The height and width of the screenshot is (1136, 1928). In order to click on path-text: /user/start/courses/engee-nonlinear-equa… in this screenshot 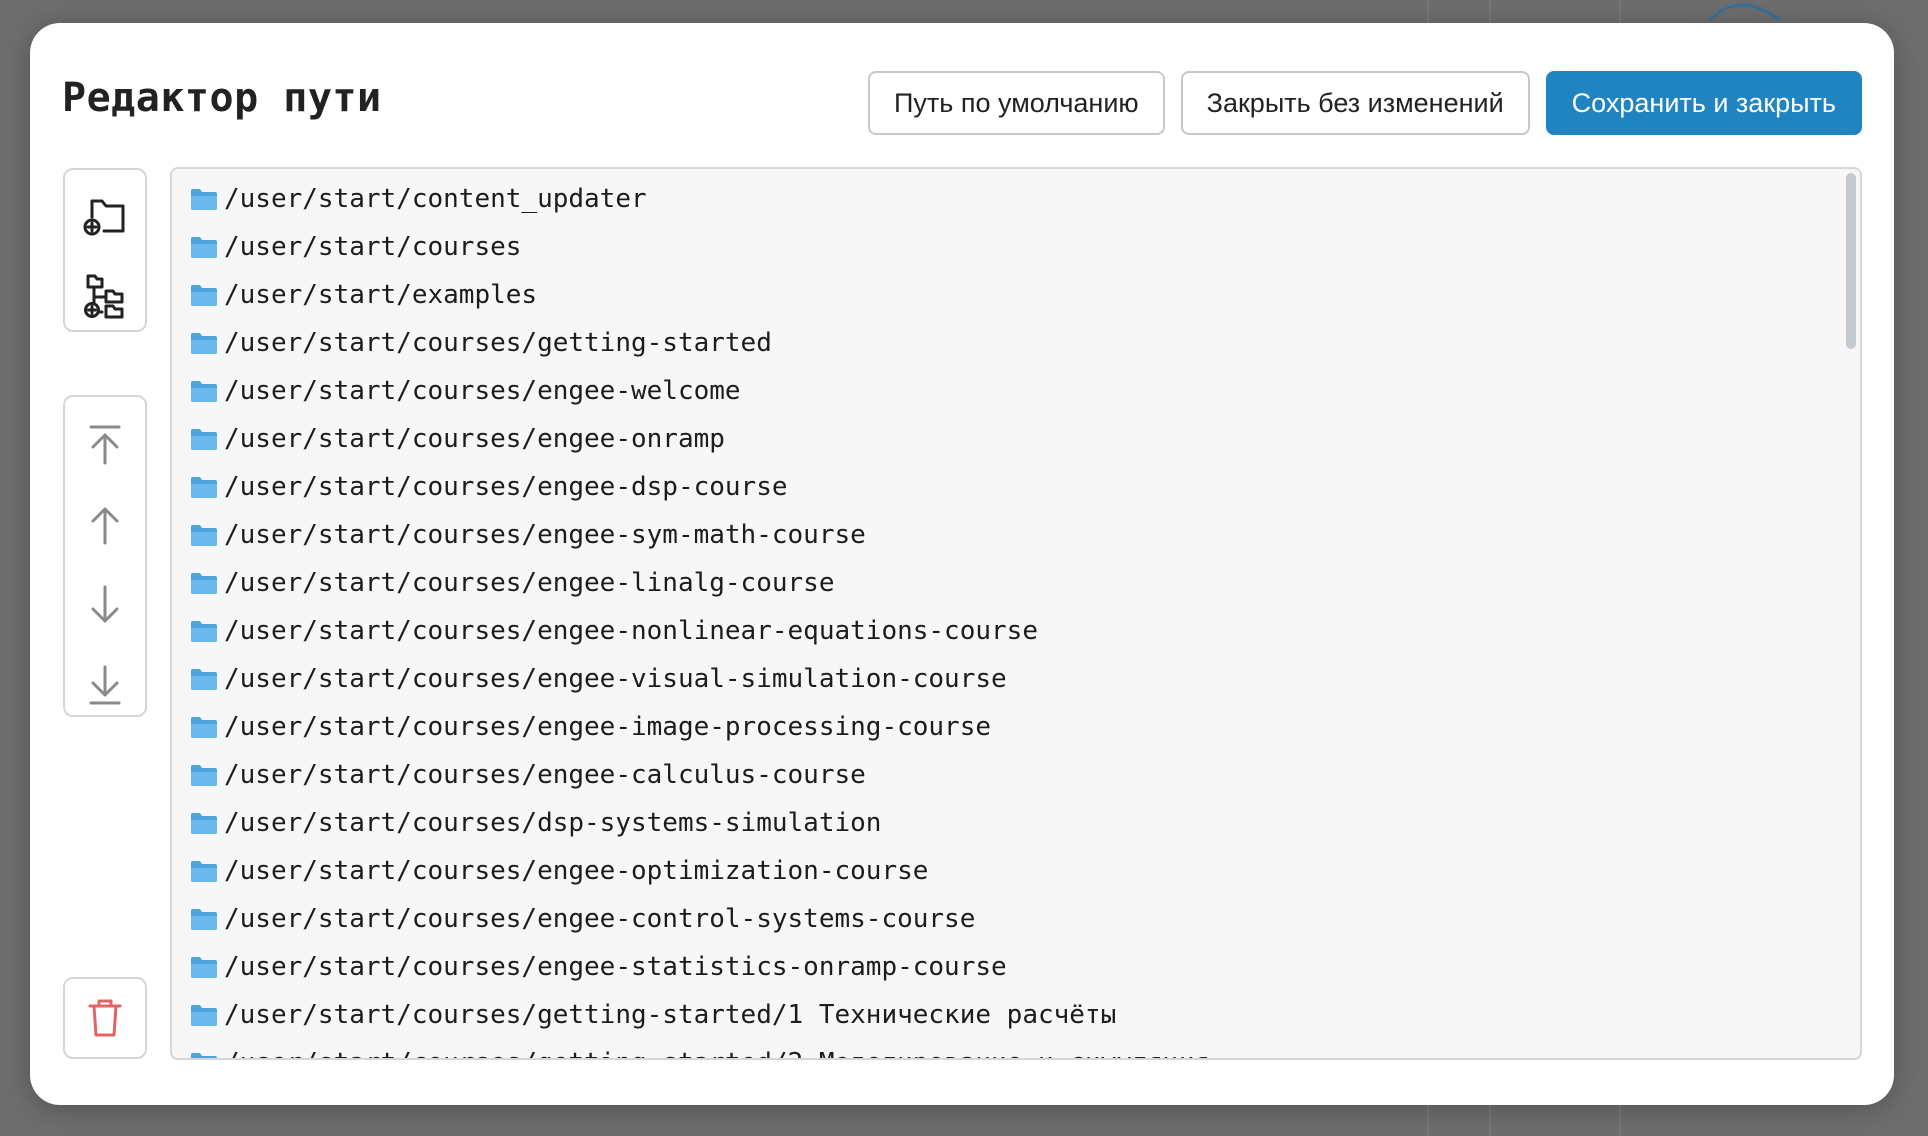, I will do `click(631, 631)`.